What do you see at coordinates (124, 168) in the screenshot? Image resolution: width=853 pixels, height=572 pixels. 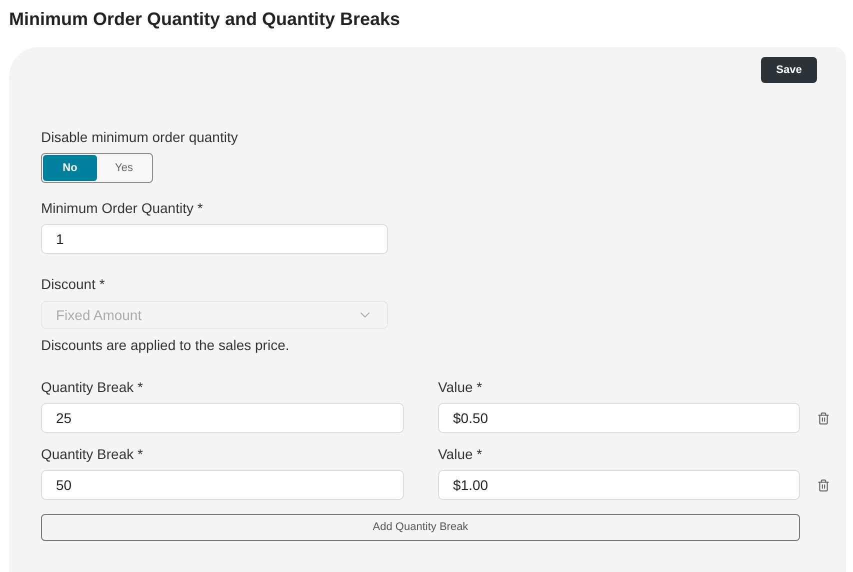 I see `toggle-option: Yes` at bounding box center [124, 168].